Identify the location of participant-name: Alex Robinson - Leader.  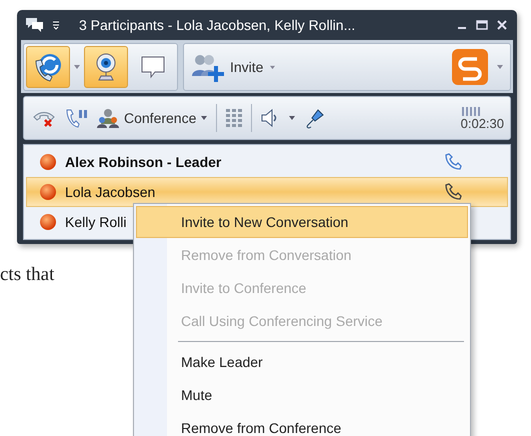
(143, 162).